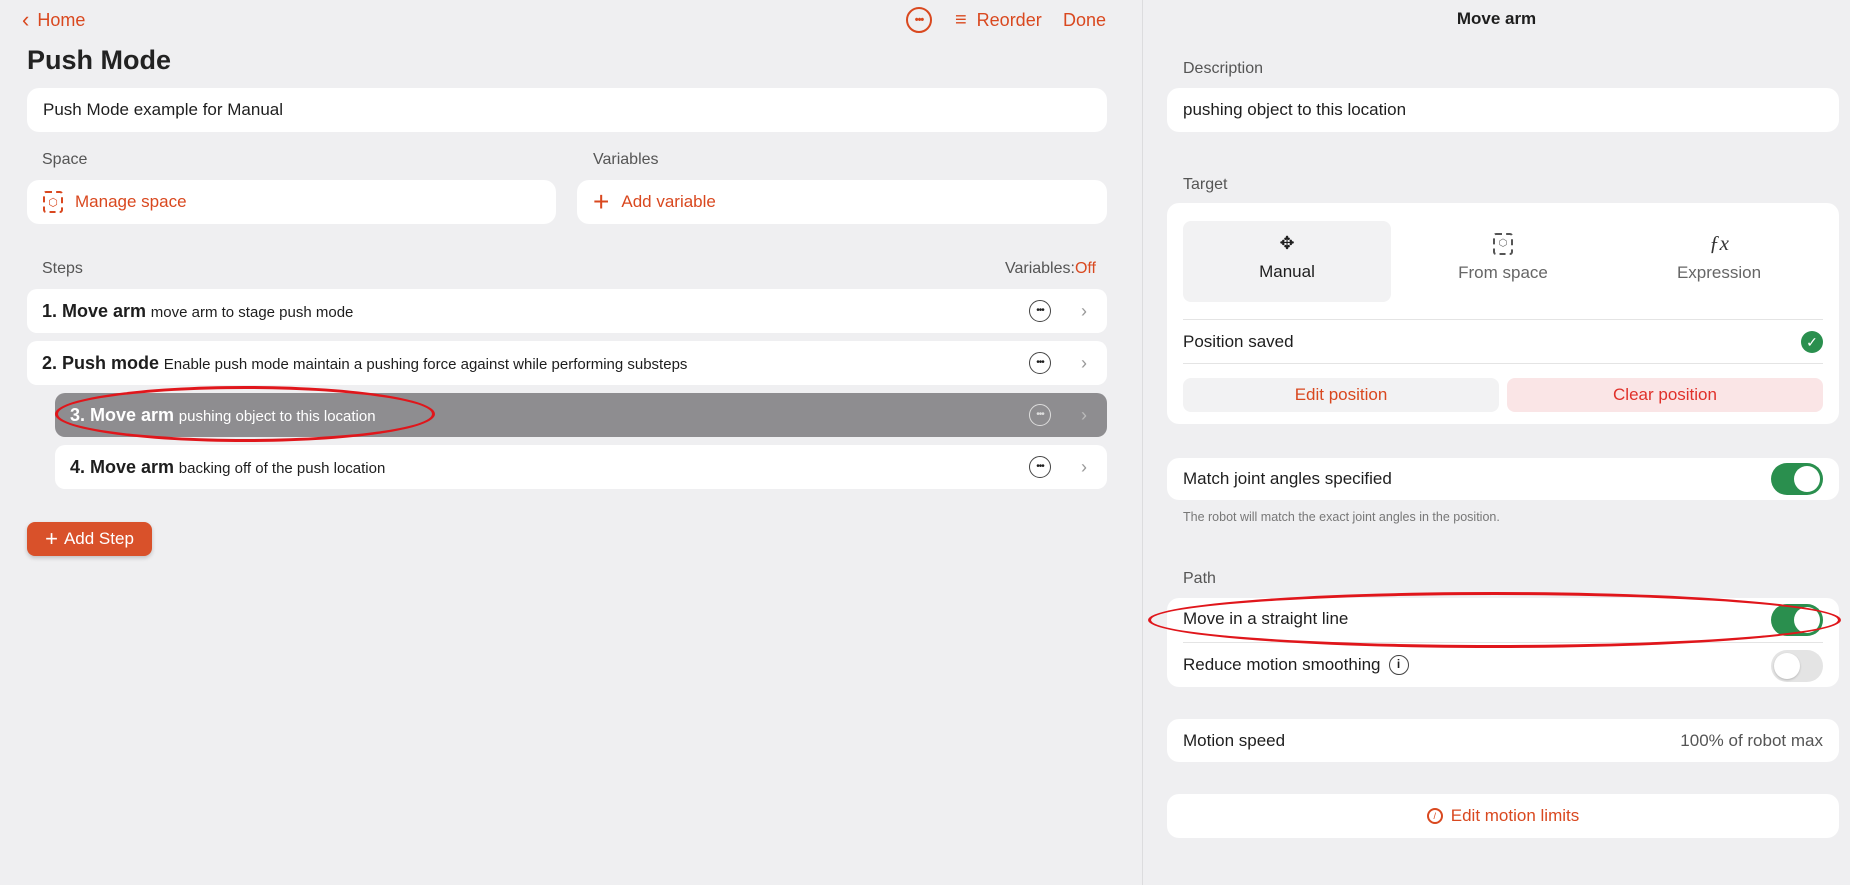 The width and height of the screenshot is (1850, 885). What do you see at coordinates (567, 110) in the screenshot?
I see `description-input: Push Mode example for Manual` at bounding box center [567, 110].